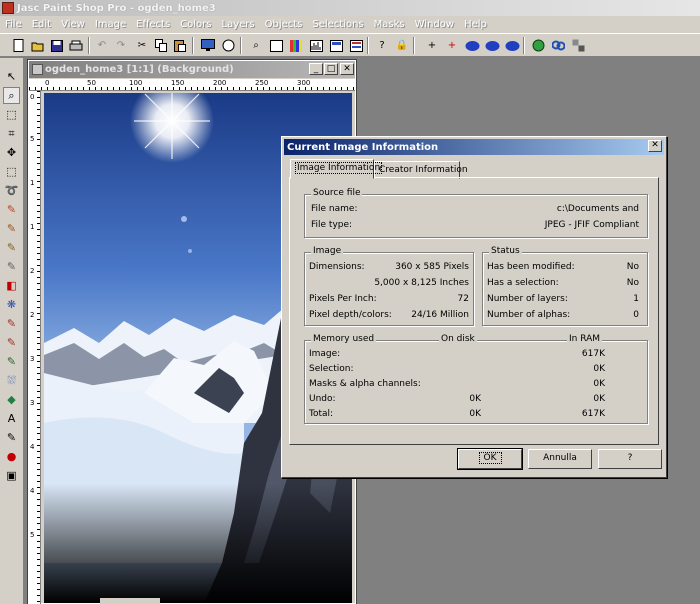 The width and height of the screenshot is (700, 604). I want to click on airbrush-tool-icon: ✎, so click(11, 361).